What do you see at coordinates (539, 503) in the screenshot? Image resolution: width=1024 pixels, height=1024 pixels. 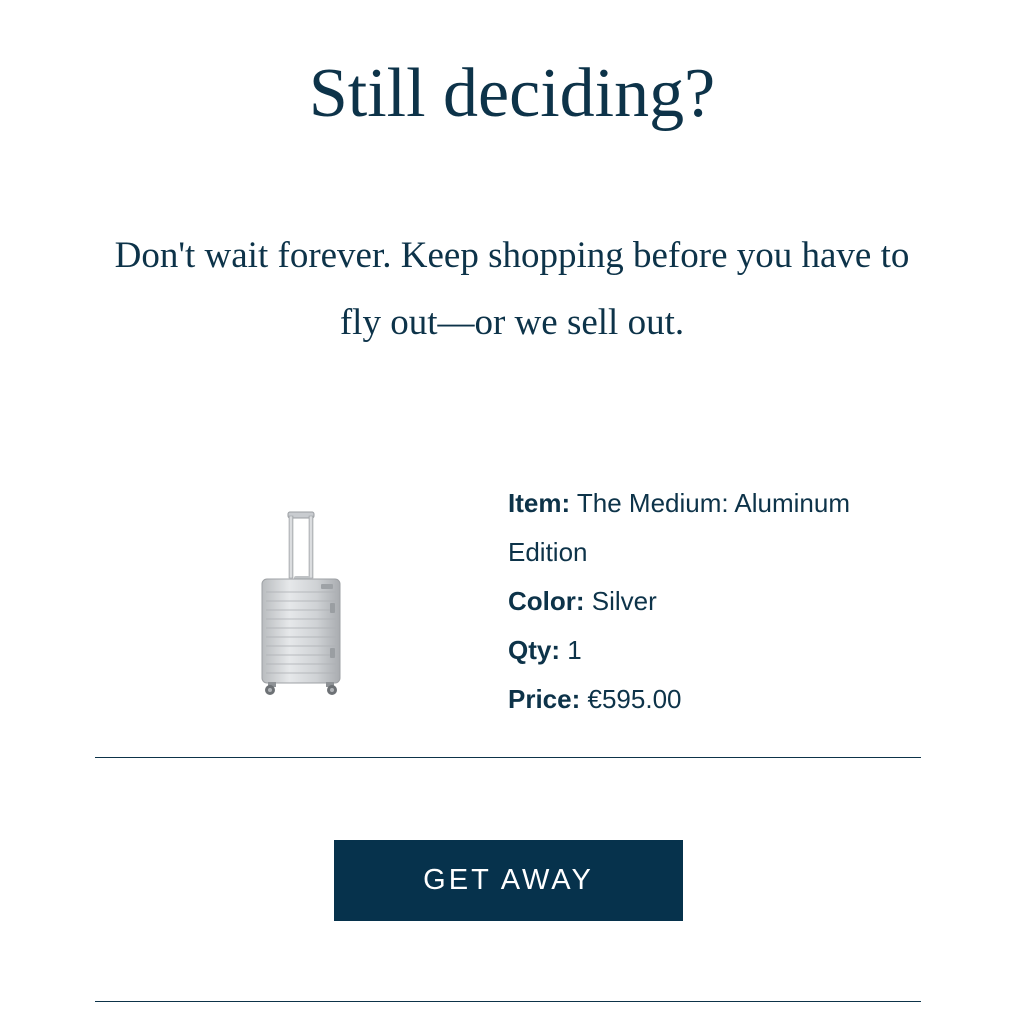 I see `item-label: Item:` at bounding box center [539, 503].